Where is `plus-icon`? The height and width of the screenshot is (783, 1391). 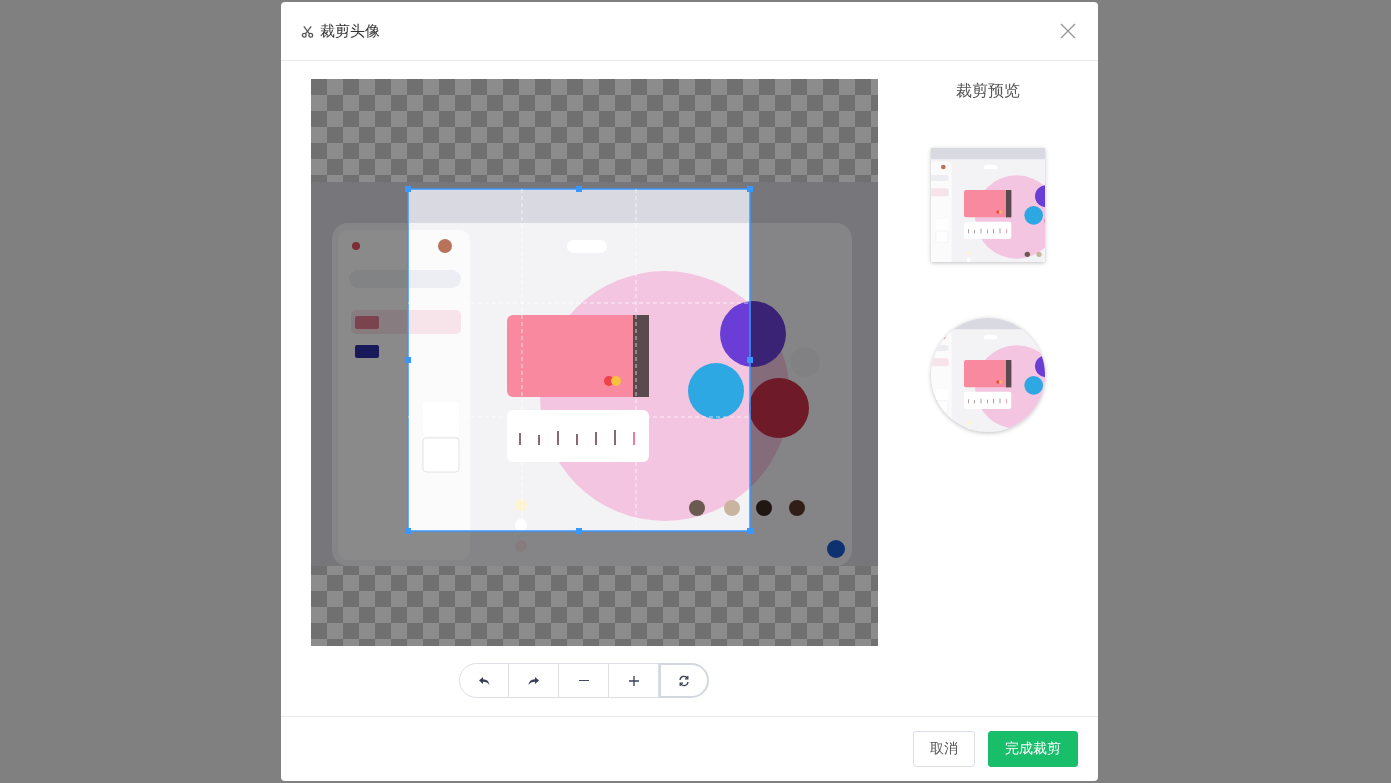 plus-icon is located at coordinates (633, 680).